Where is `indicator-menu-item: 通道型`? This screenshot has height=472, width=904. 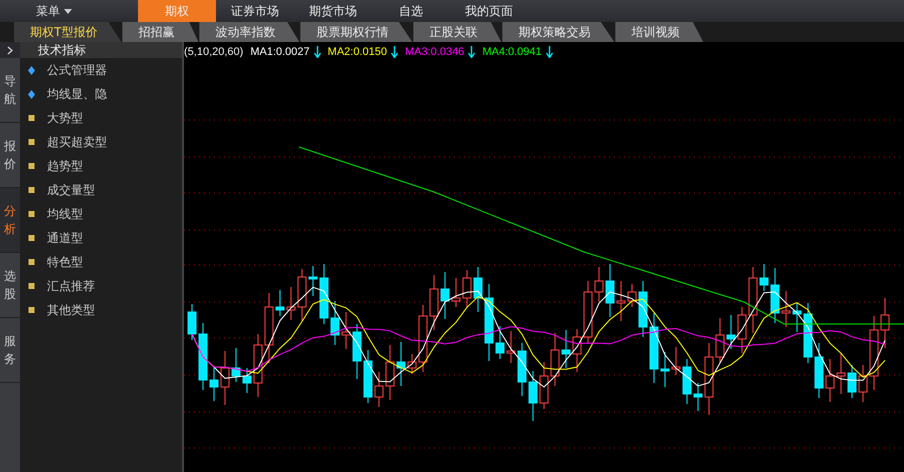
indicator-menu-item: 通道型 is located at coordinates (101, 238).